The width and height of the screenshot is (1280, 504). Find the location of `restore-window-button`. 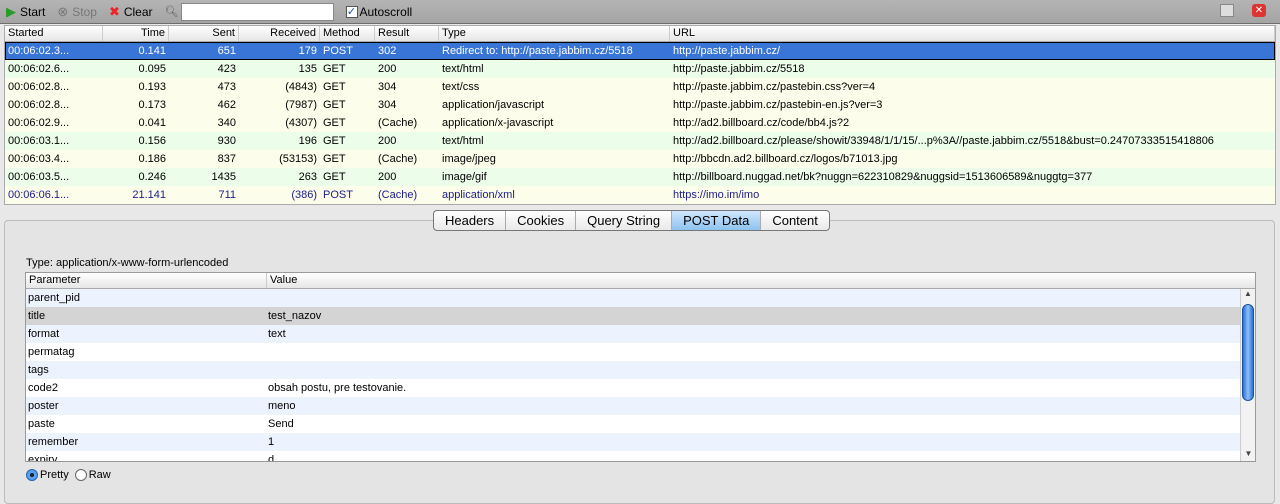

restore-window-button is located at coordinates (1227, 10).